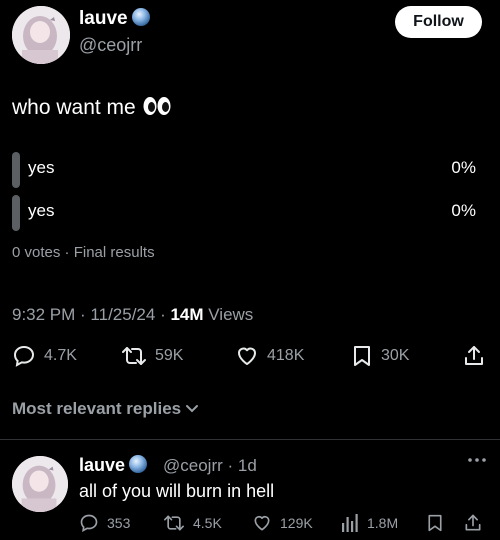  What do you see at coordinates (74, 107) in the screenshot?
I see `post-text-content: who want me` at bounding box center [74, 107].